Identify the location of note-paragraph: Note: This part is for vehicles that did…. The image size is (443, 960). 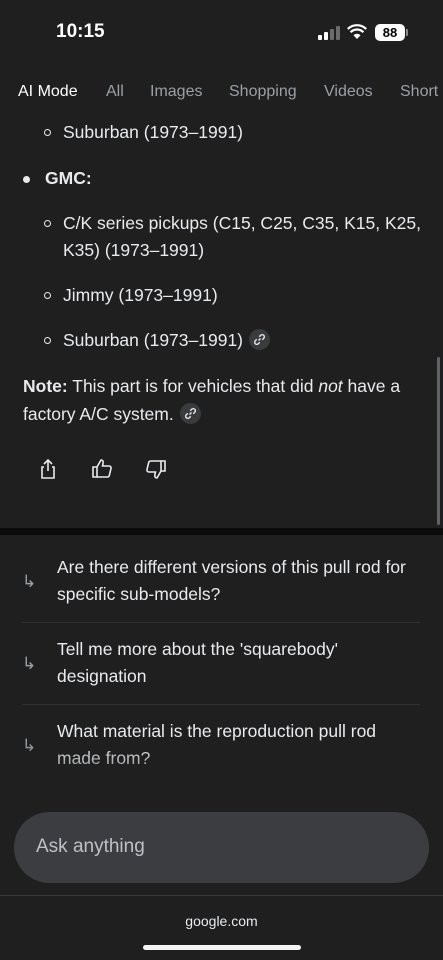
(223, 400).